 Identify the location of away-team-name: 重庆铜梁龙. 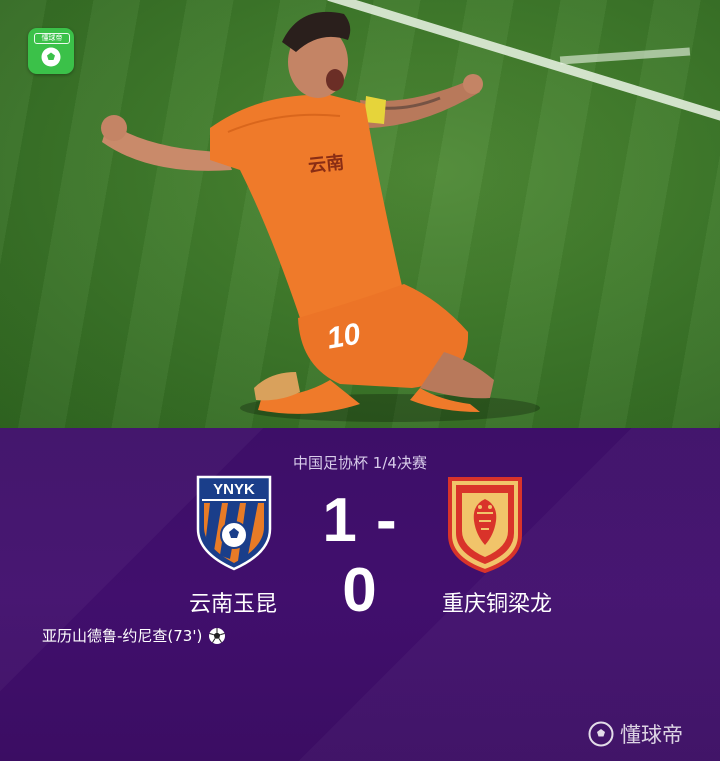
(496, 604).